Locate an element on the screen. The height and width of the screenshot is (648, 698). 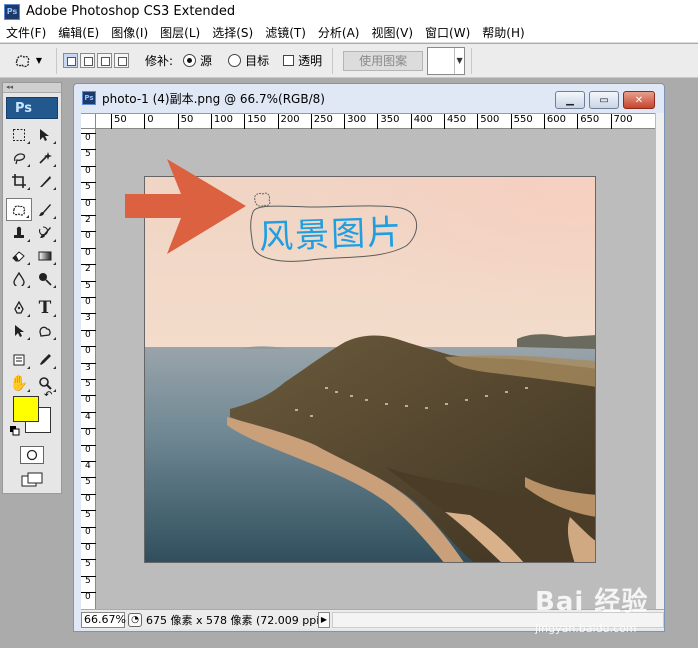
maximize-button: ▭ is located at coordinates (604, 100).